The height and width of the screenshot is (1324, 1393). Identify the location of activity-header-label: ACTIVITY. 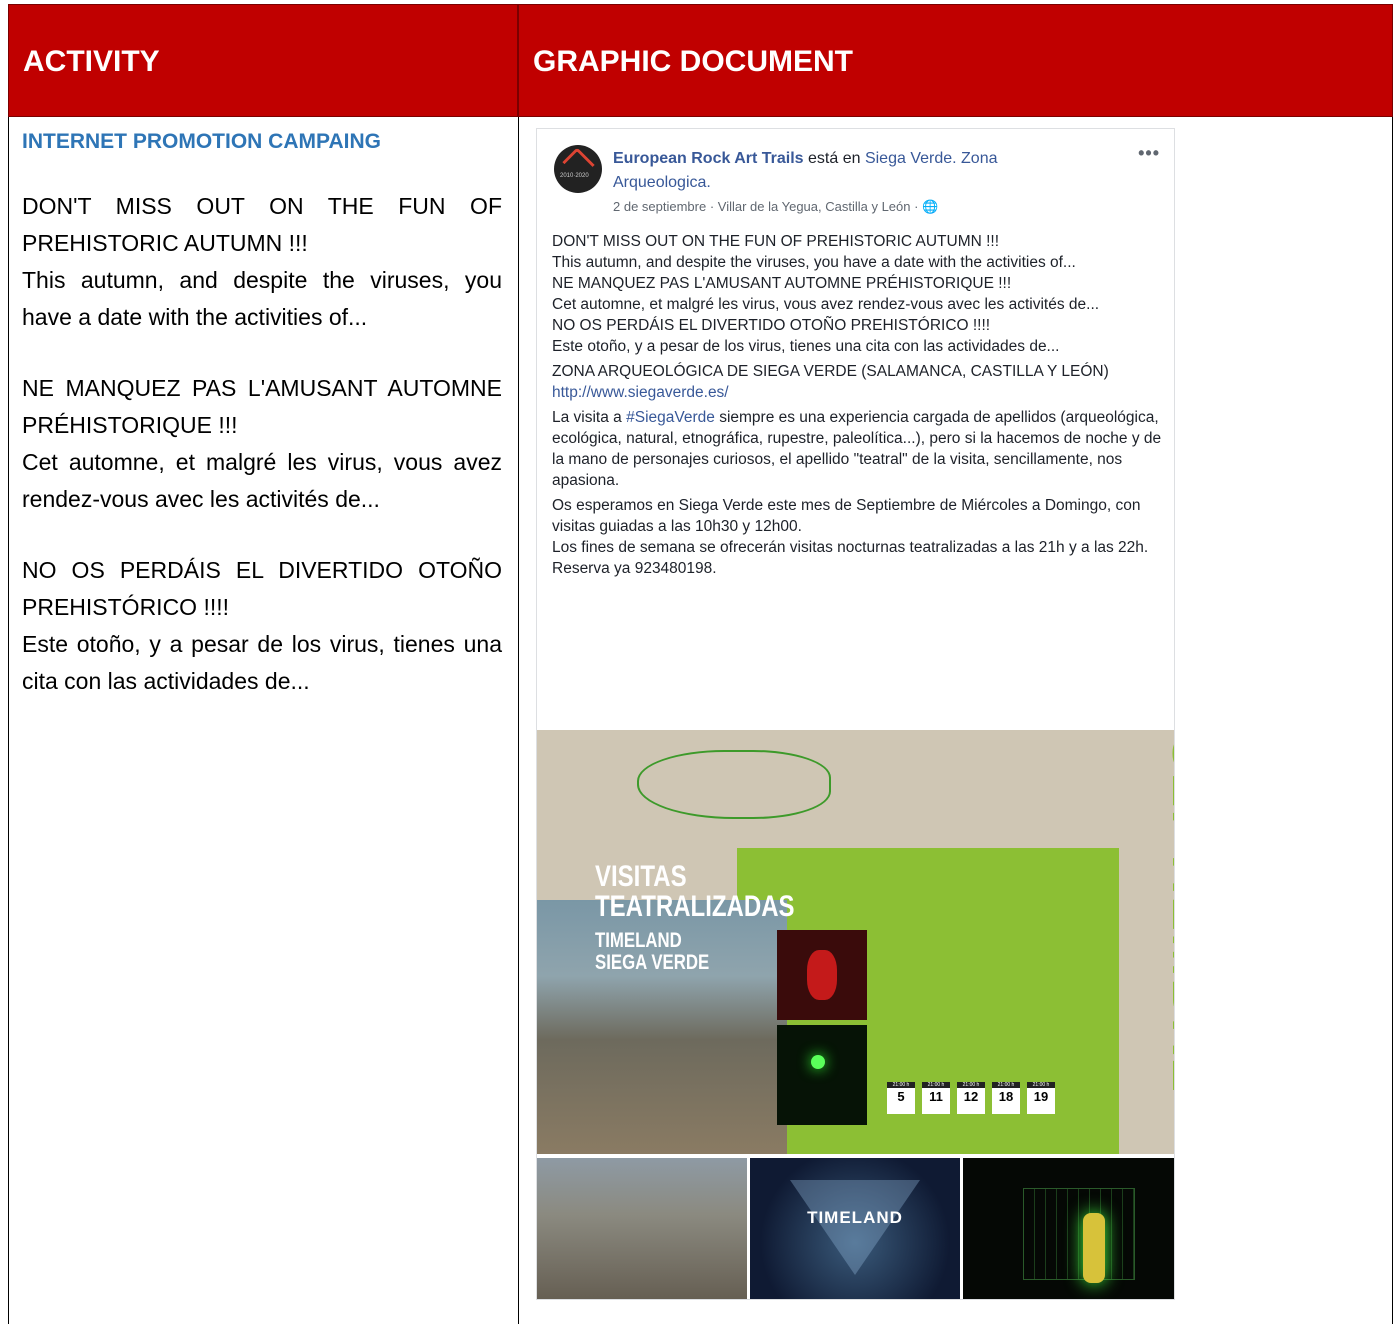
(91, 61).